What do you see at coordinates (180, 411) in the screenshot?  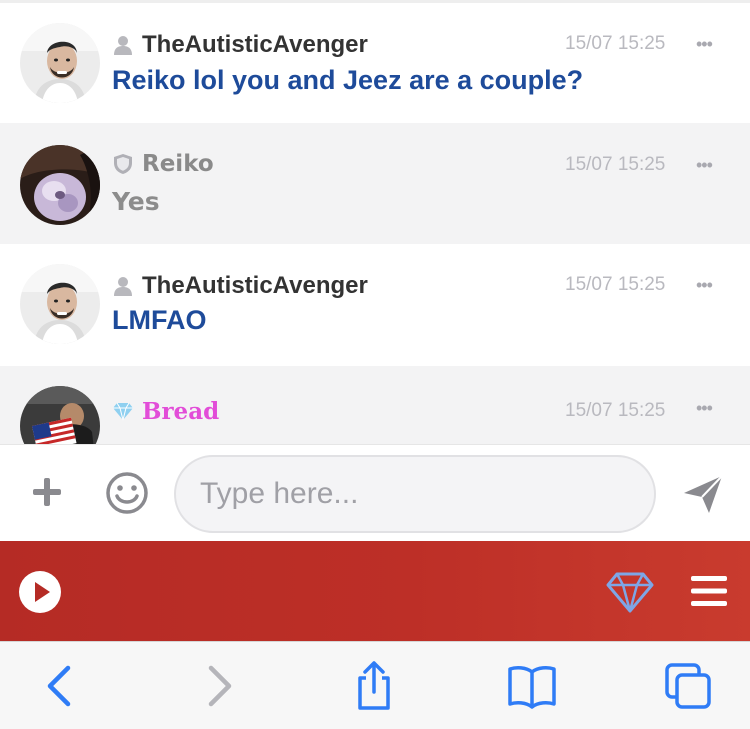 I see `username: Bread` at bounding box center [180, 411].